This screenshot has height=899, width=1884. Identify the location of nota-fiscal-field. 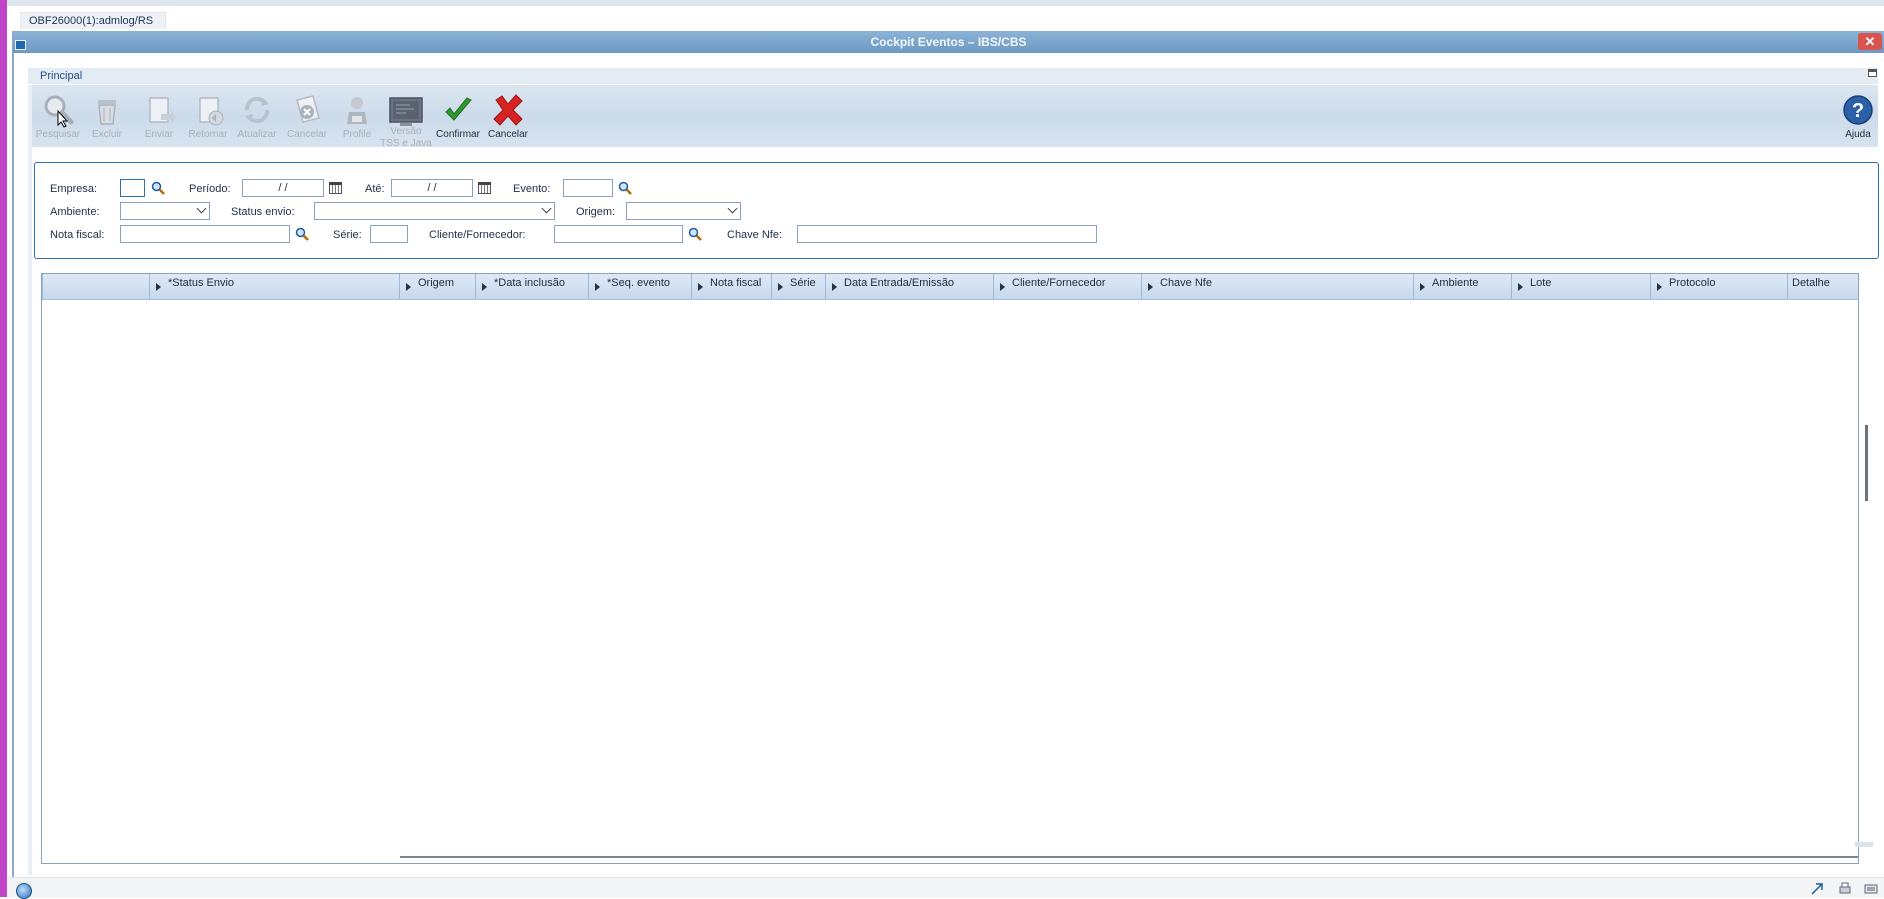
(205, 234).